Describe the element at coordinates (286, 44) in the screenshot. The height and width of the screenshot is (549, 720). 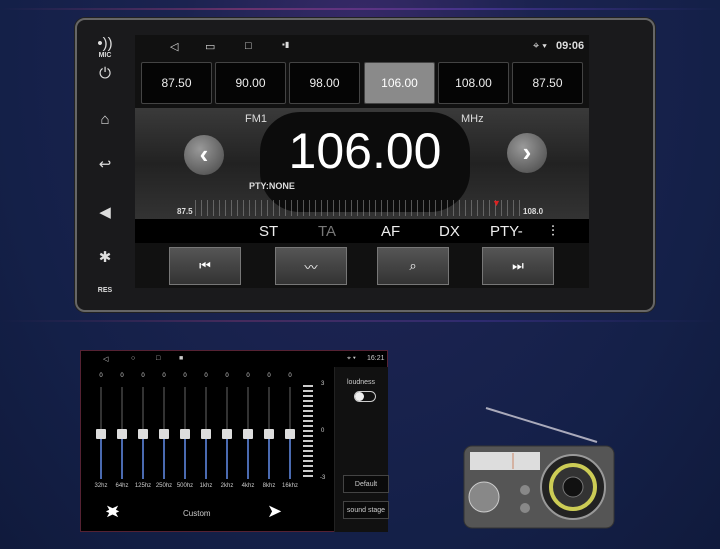
I see `notification-icon: ▪▮` at that location.